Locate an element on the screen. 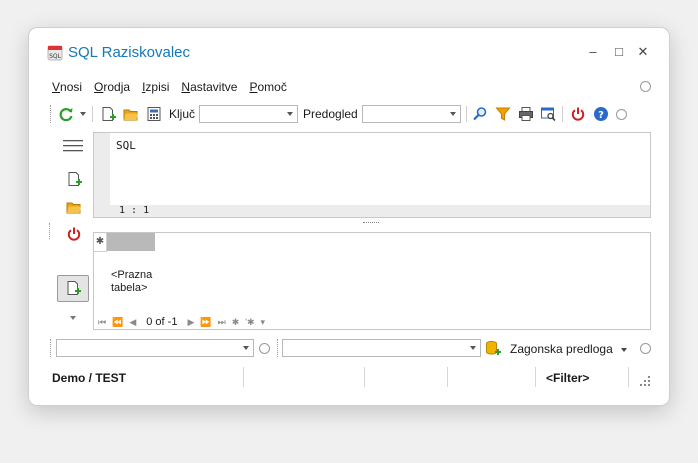  cursor-position: 1 is located at coordinates (134, 210).